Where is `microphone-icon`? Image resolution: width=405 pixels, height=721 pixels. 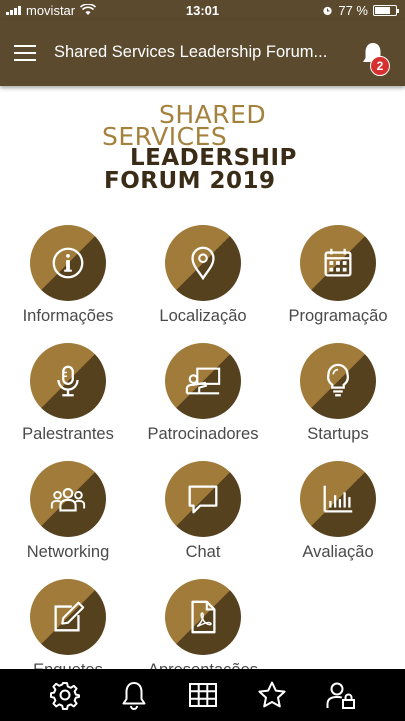
microphone-icon is located at coordinates (68, 381).